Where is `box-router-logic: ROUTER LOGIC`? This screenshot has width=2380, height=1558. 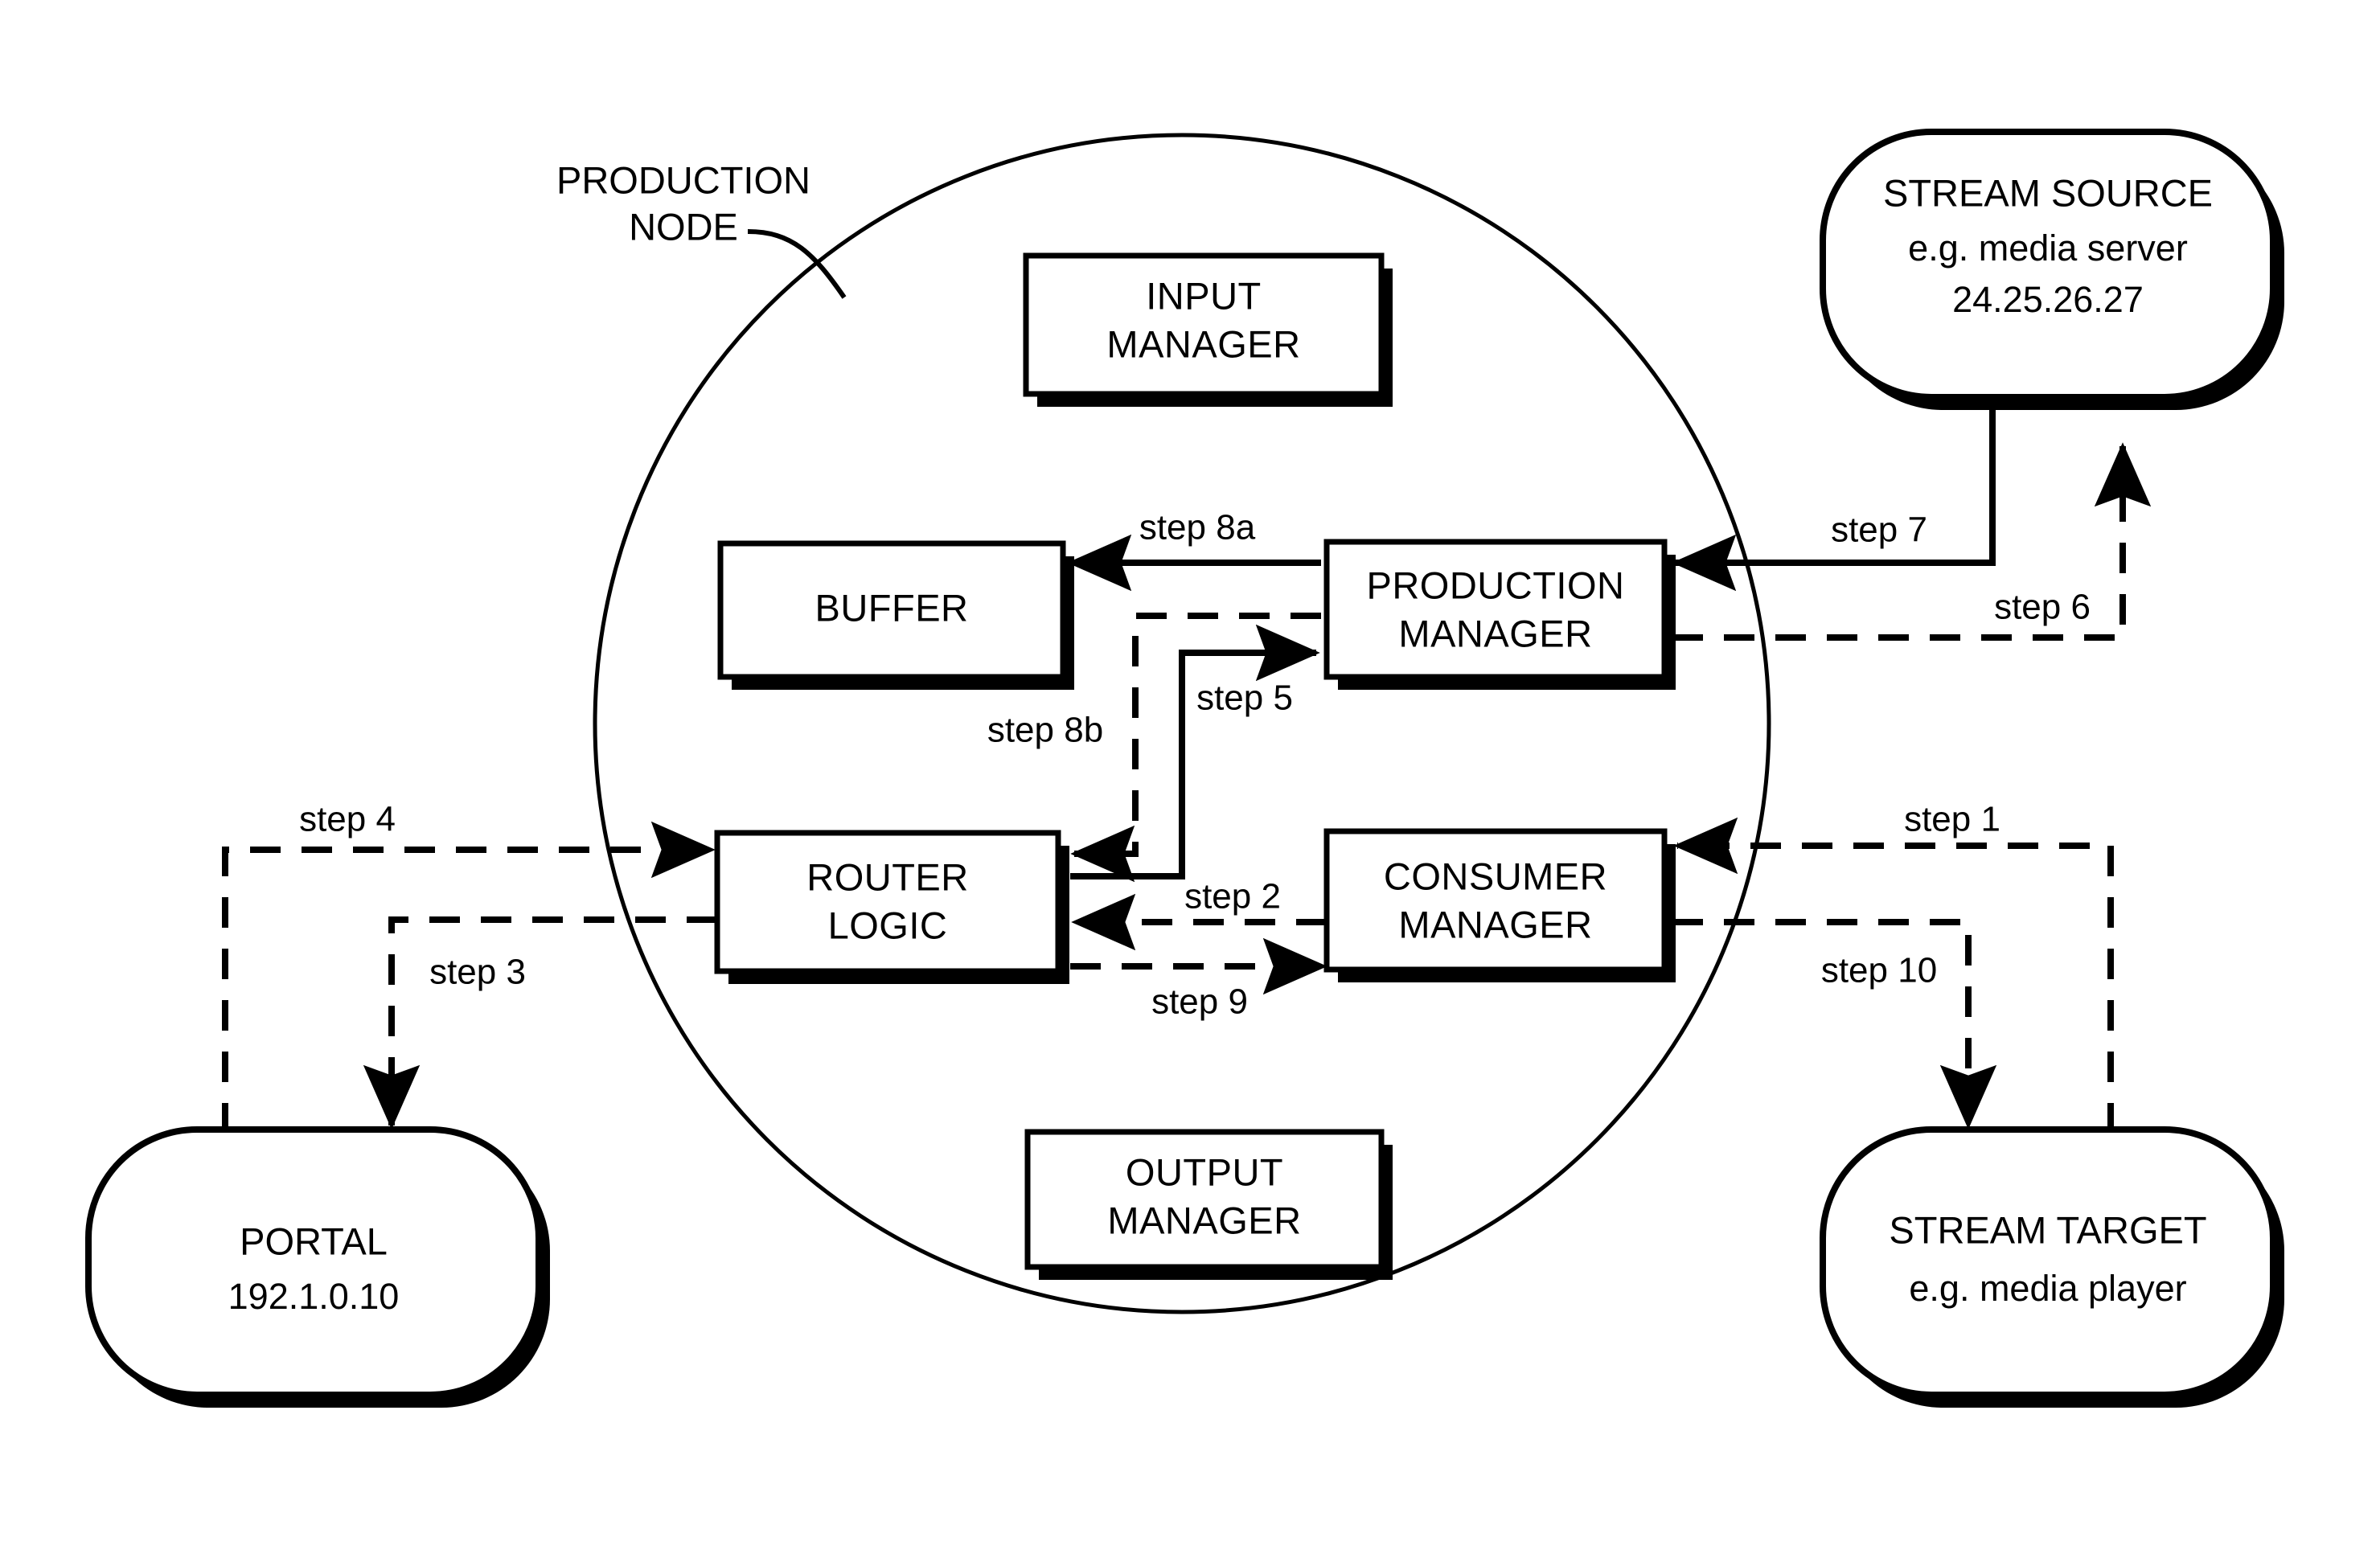
box-router-logic: ROUTER LOGIC is located at coordinates (891, 907).